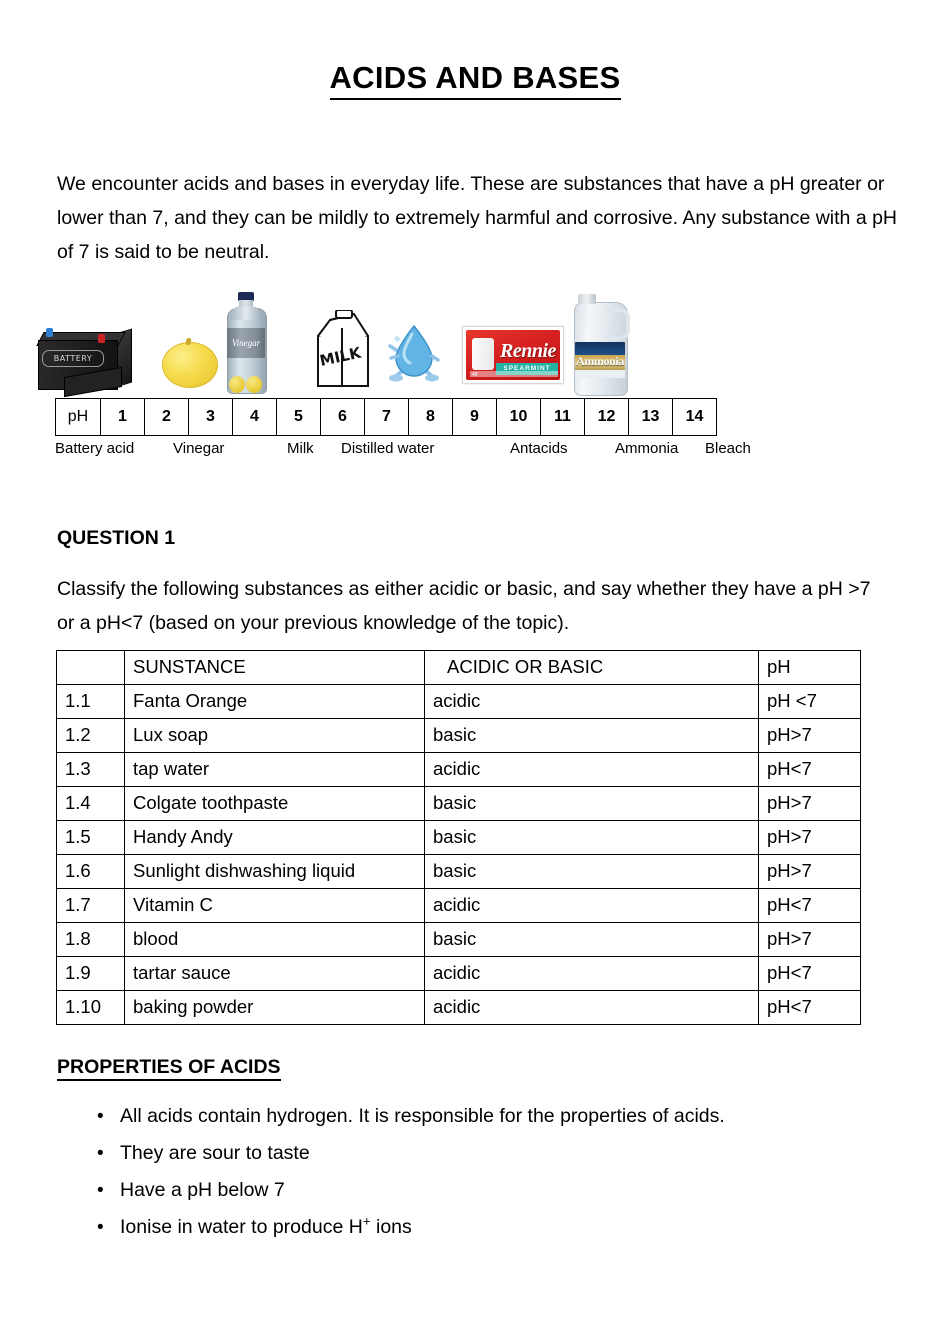 Image resolution: width=950 pixels, height=1342 pixels. I want to click on ph-value-7: 7, so click(386, 417).